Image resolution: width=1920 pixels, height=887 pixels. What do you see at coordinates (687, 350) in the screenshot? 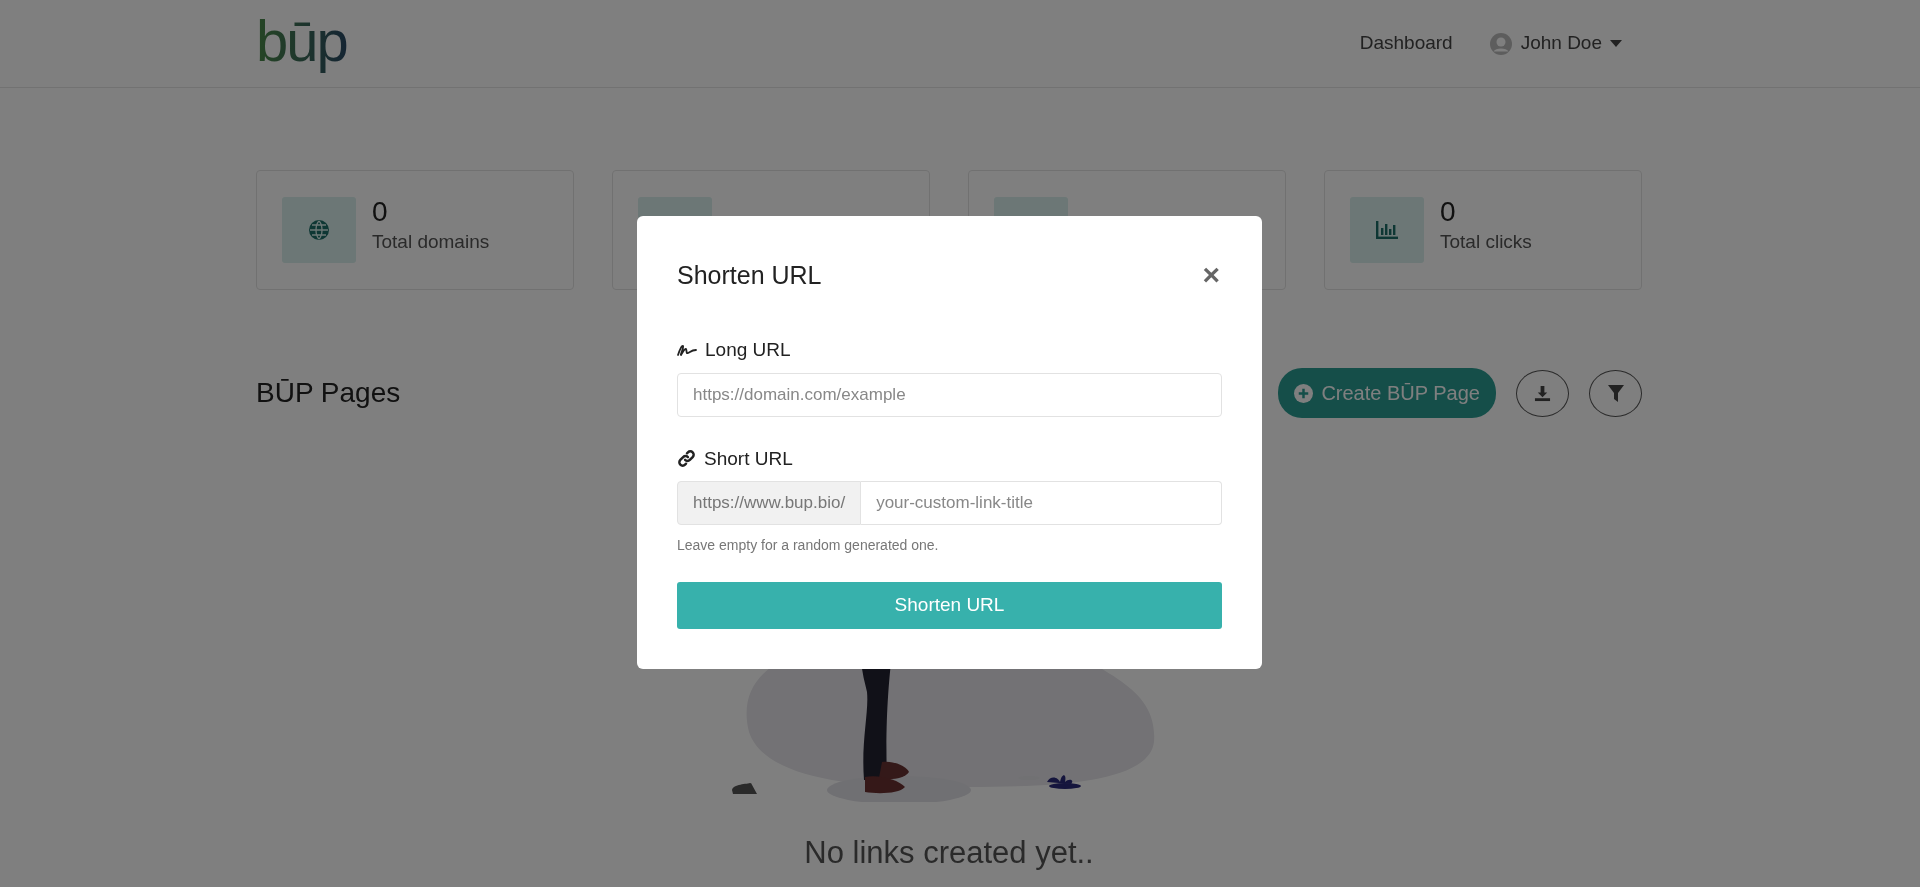
I see `signature-icon` at bounding box center [687, 350].